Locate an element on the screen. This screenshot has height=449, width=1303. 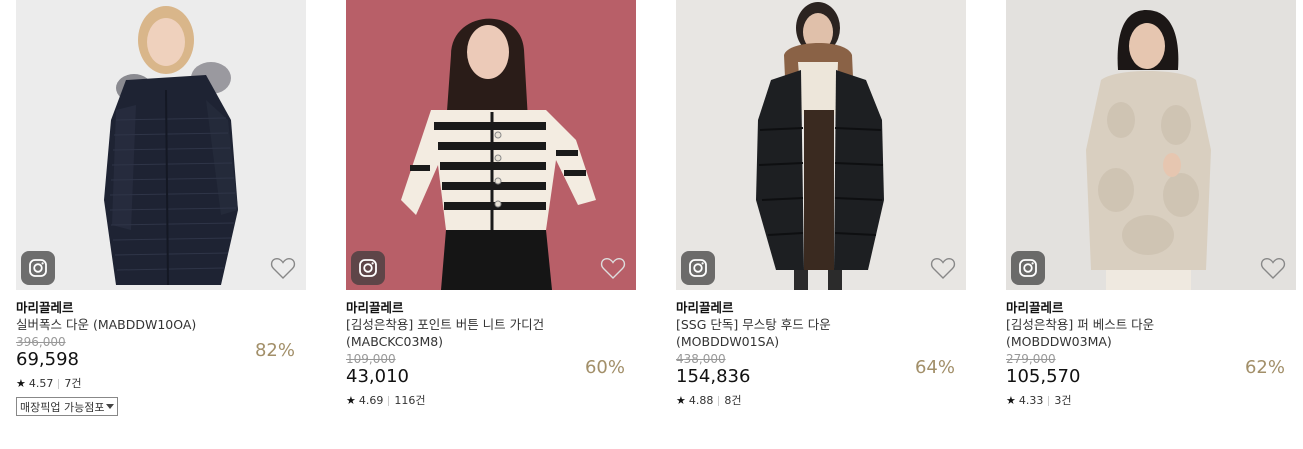
rating: ★ 4.57 7건 is located at coordinates (161, 384).